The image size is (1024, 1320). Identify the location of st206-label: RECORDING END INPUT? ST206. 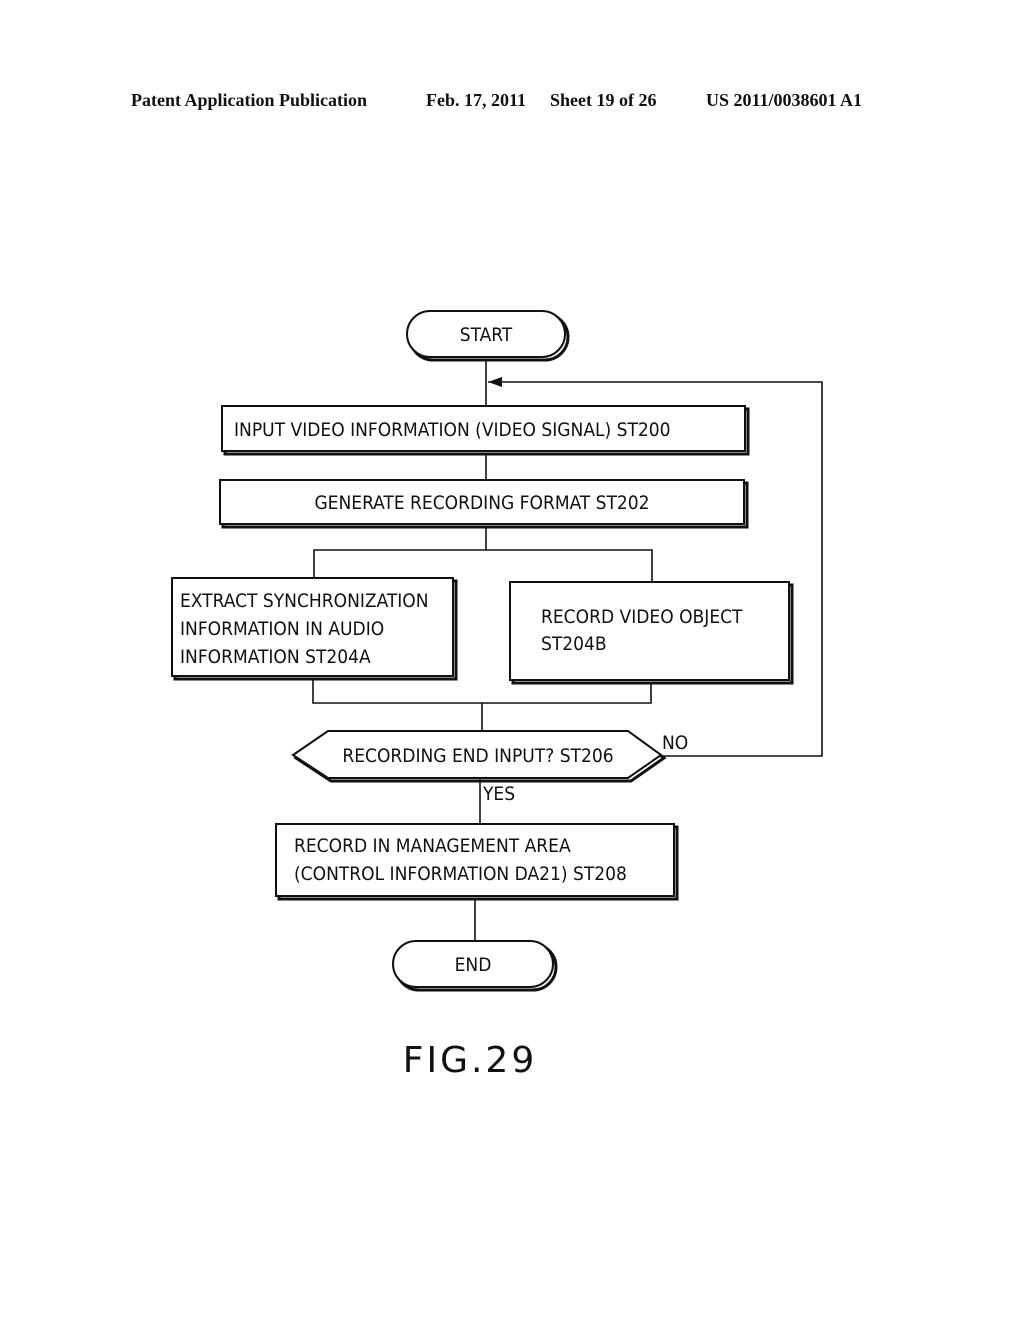
(477, 756).